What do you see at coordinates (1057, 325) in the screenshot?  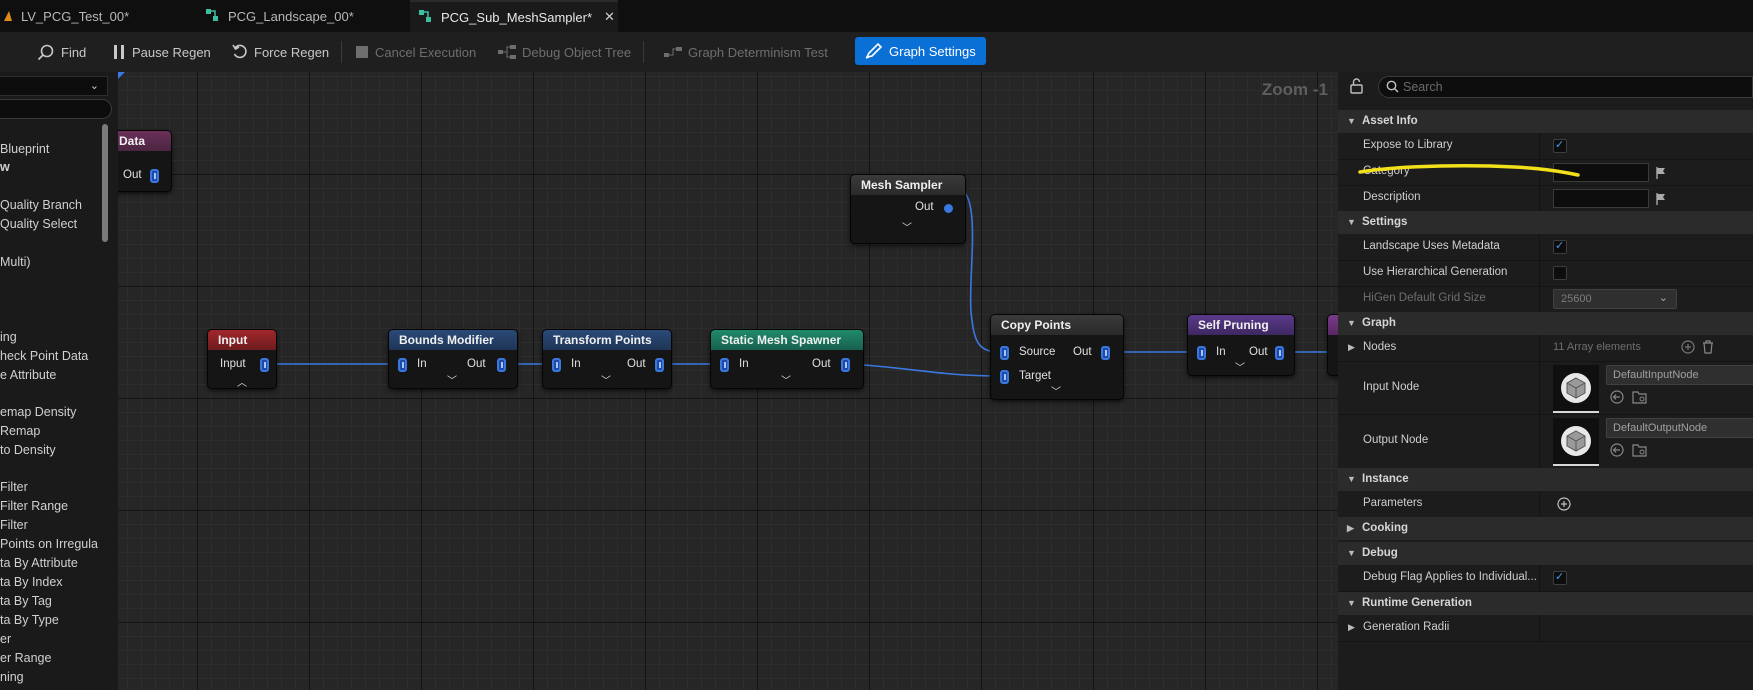 I see `node-title: Copy Points` at bounding box center [1057, 325].